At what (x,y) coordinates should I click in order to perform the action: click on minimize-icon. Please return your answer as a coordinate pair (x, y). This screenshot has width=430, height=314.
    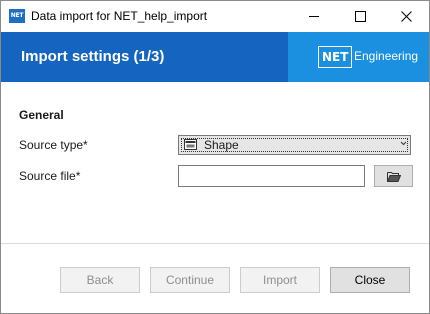
    Looking at the image, I should click on (314, 16).